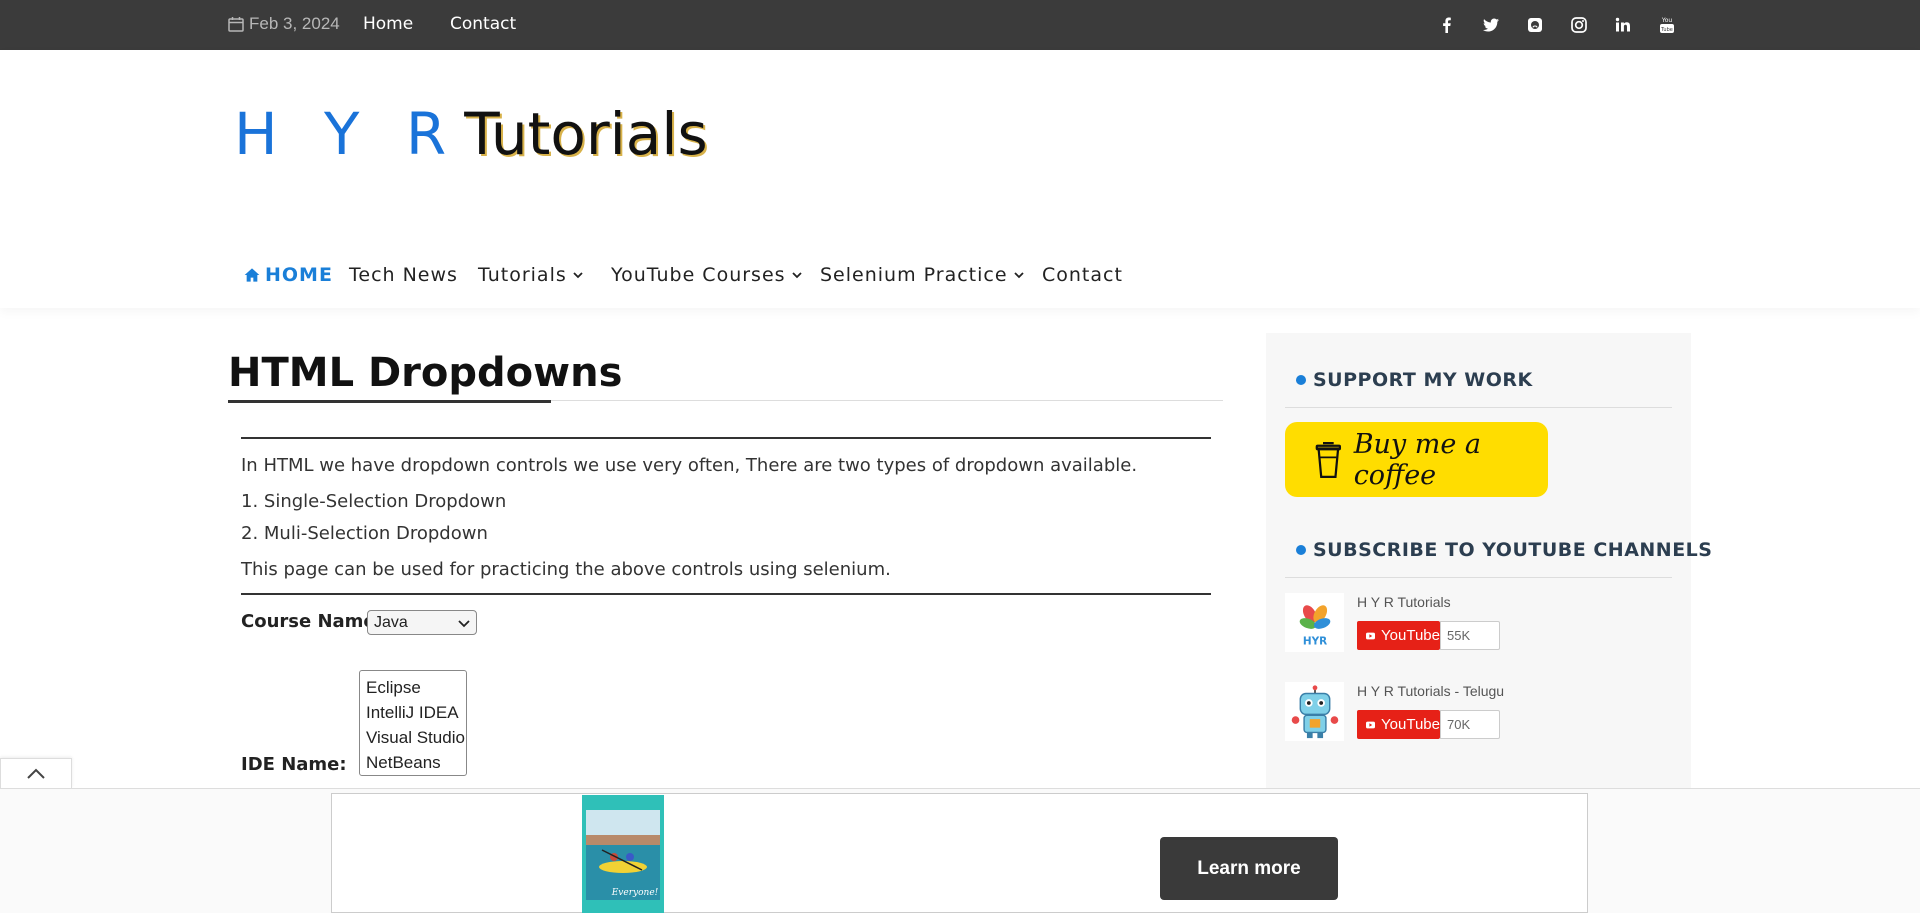 The height and width of the screenshot is (913, 1920). I want to click on hyr-logo-icon: HYR, so click(1314, 625).